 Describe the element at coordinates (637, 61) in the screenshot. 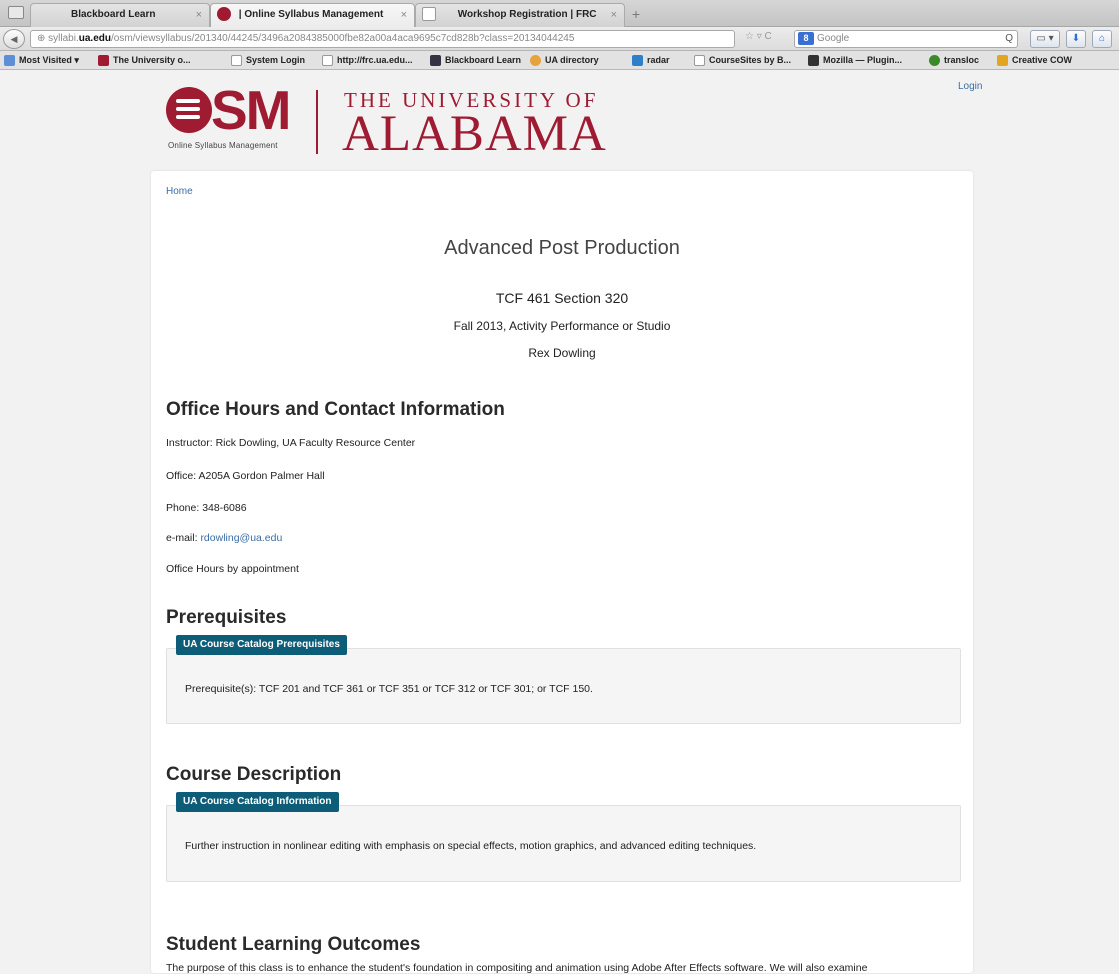

I see `radar-icon` at that location.